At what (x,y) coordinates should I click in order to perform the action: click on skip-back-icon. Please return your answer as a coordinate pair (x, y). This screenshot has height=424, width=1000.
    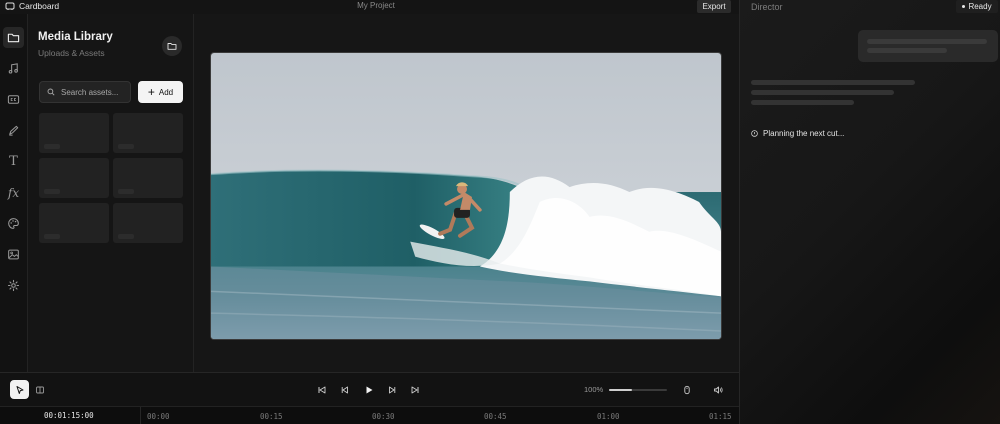
    Looking at the image, I should click on (322, 390).